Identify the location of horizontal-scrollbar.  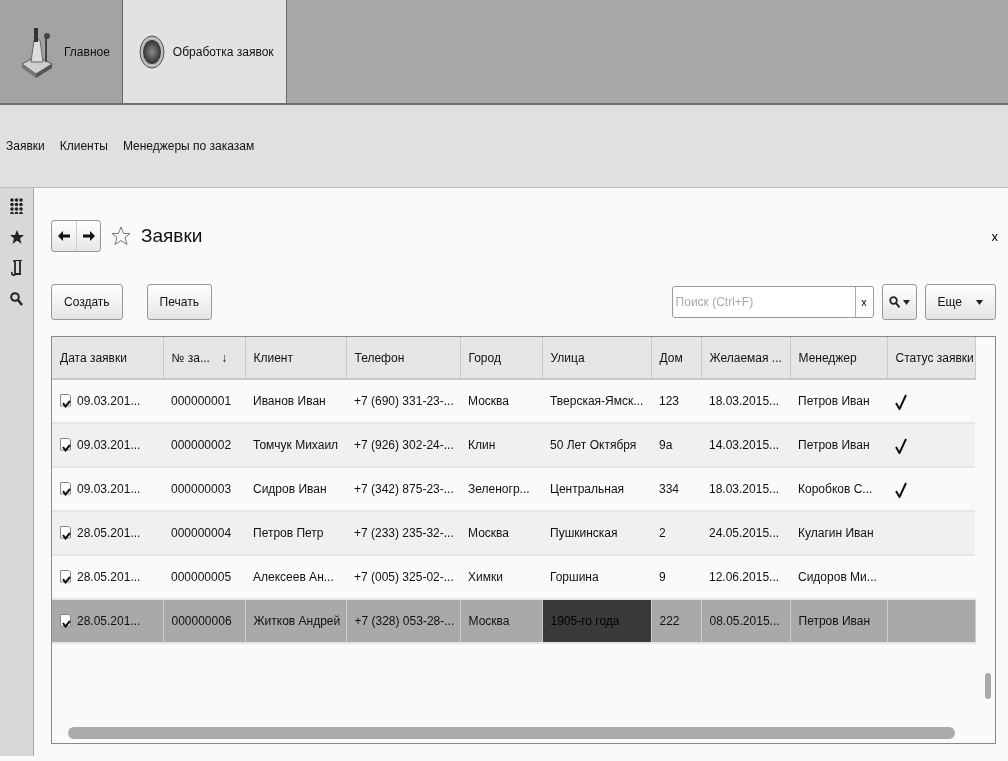
(511, 733).